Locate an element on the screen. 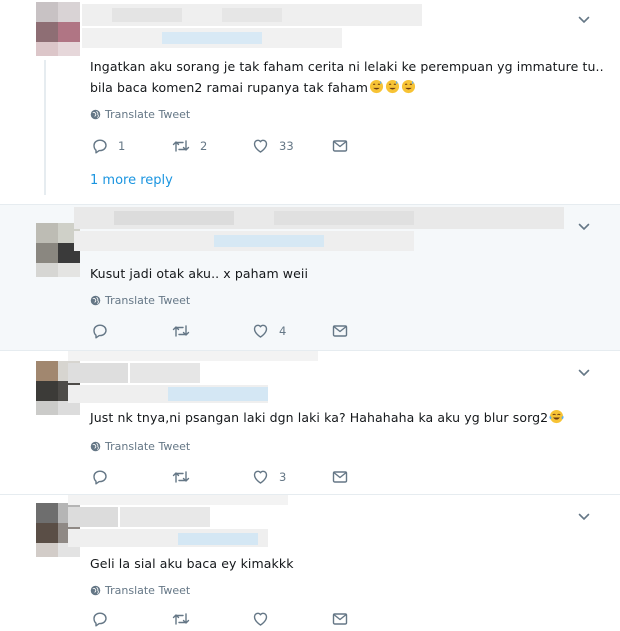  tweet-text: Geli la sial aku baca ey kimakkk is located at coordinates (192, 563).